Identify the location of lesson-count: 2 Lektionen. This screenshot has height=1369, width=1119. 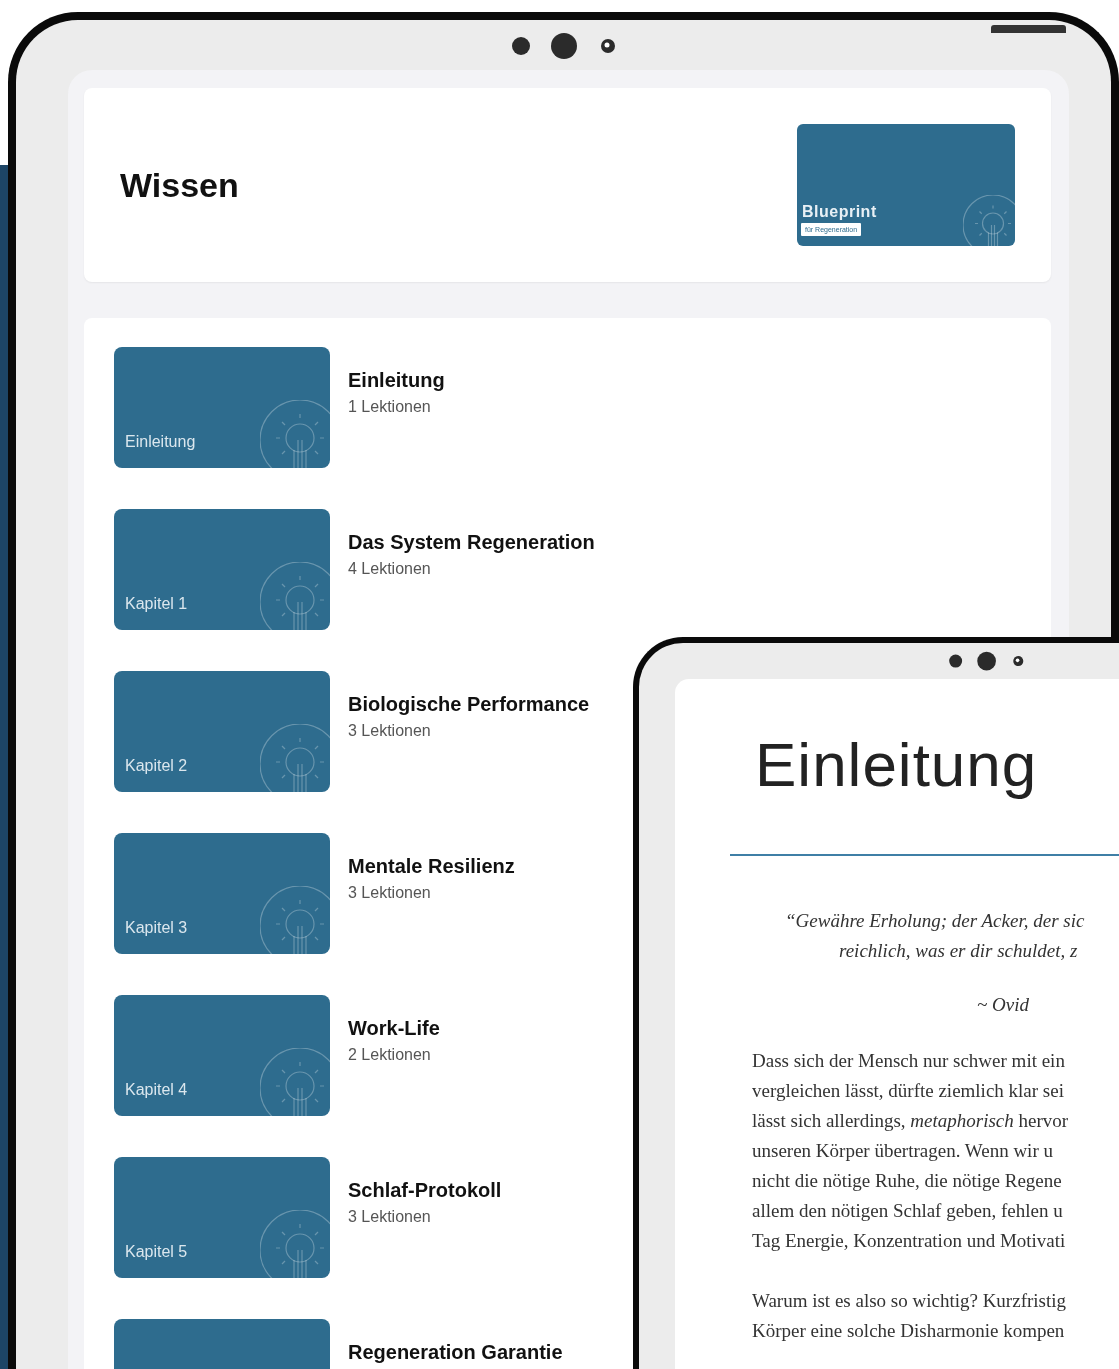
(390, 1055).